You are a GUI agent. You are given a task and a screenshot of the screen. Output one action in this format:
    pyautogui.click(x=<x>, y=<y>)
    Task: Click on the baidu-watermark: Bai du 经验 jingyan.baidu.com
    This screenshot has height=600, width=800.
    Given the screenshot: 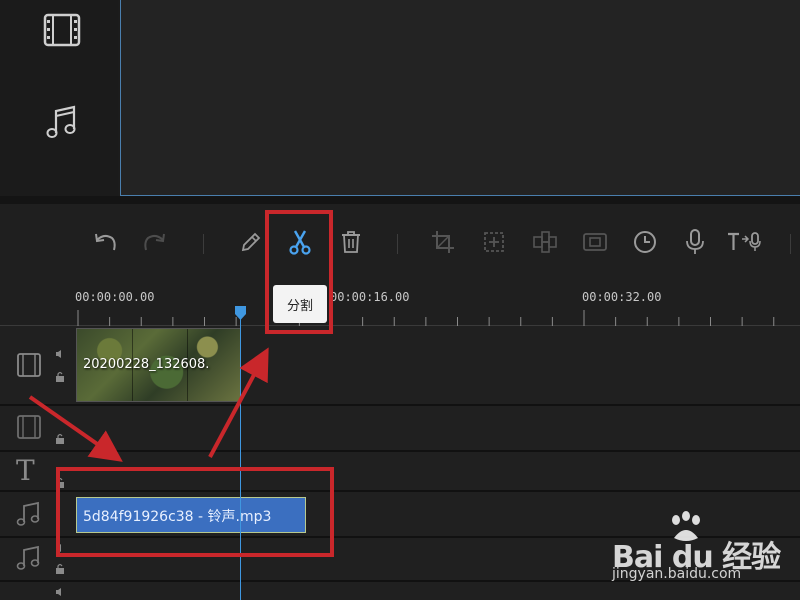 What is the action you would take?
    pyautogui.click(x=702, y=550)
    